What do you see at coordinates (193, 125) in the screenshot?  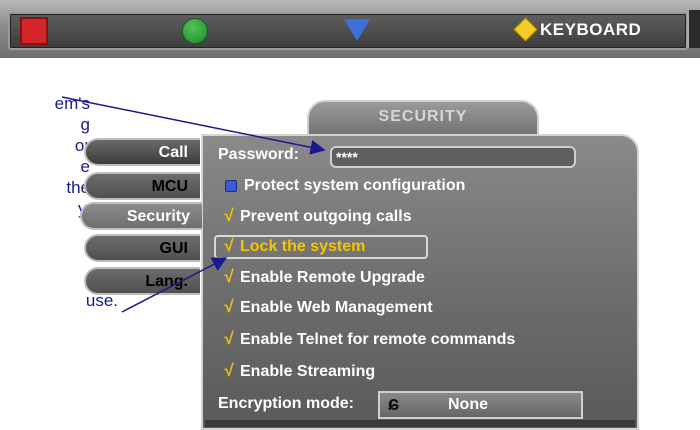 I see `arrow-to-password` at bounding box center [193, 125].